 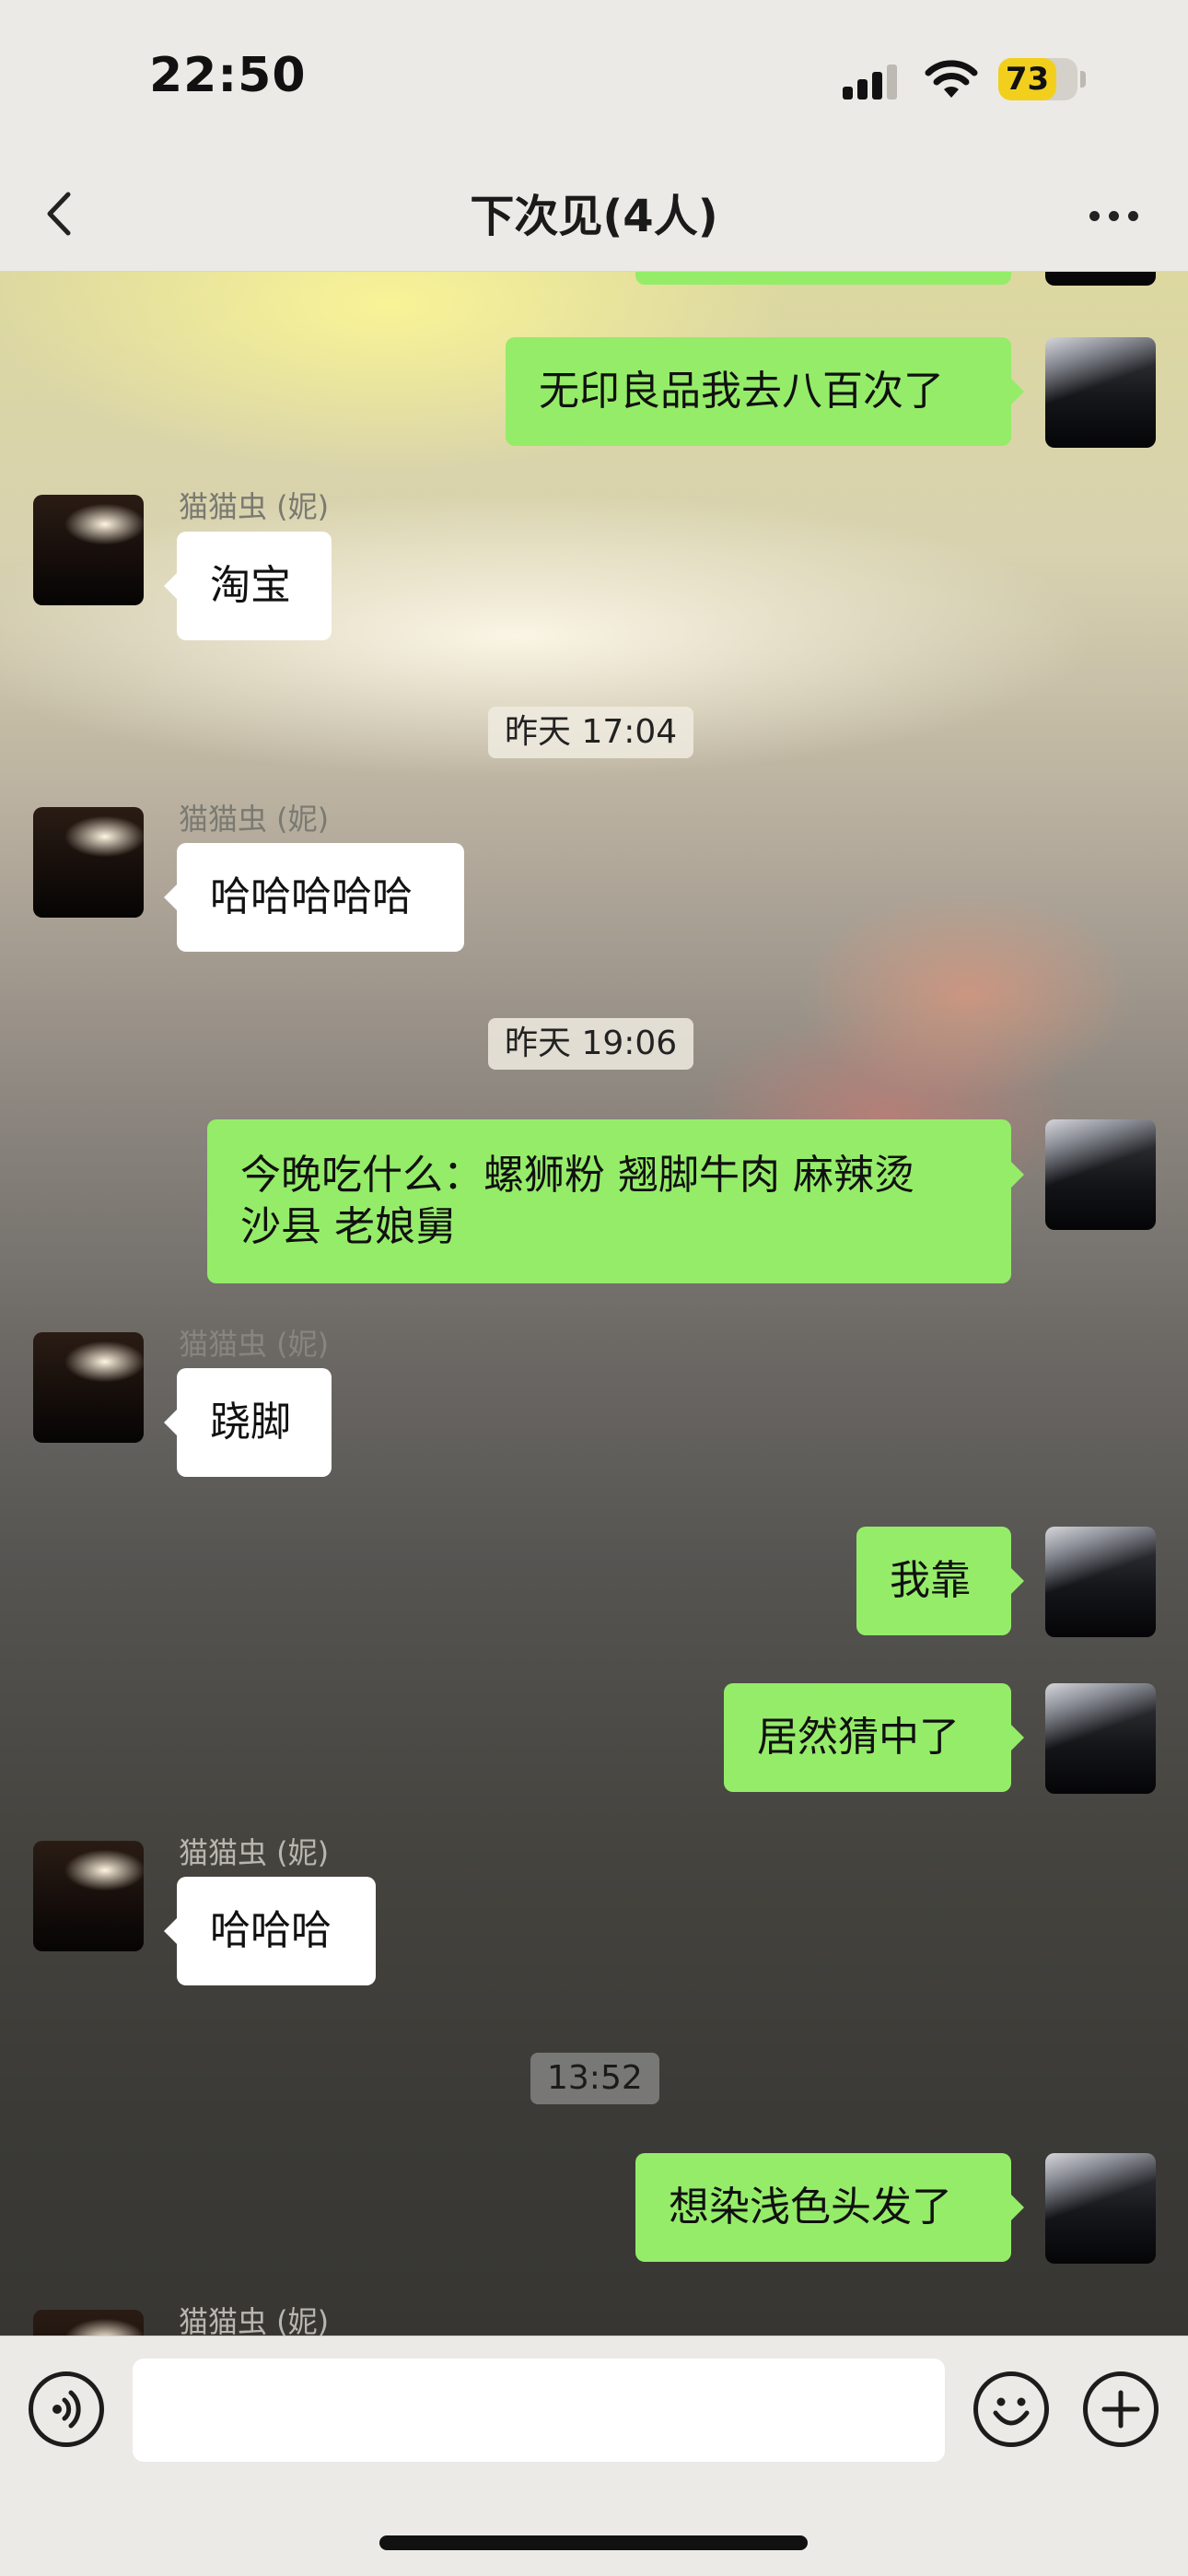 I want to click on plus-icon, so click(x=1121, y=2409).